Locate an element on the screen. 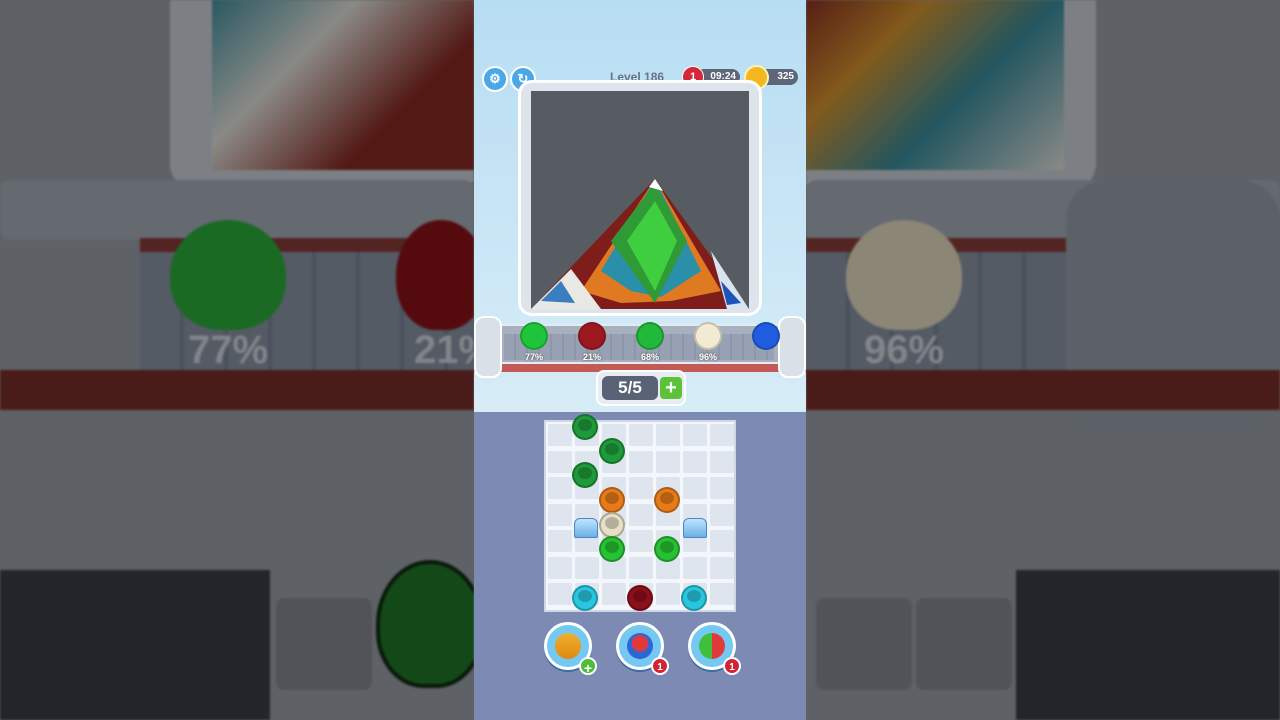 This screenshot has width=1280, height=720. bg-cup-green is located at coordinates (228, 275).